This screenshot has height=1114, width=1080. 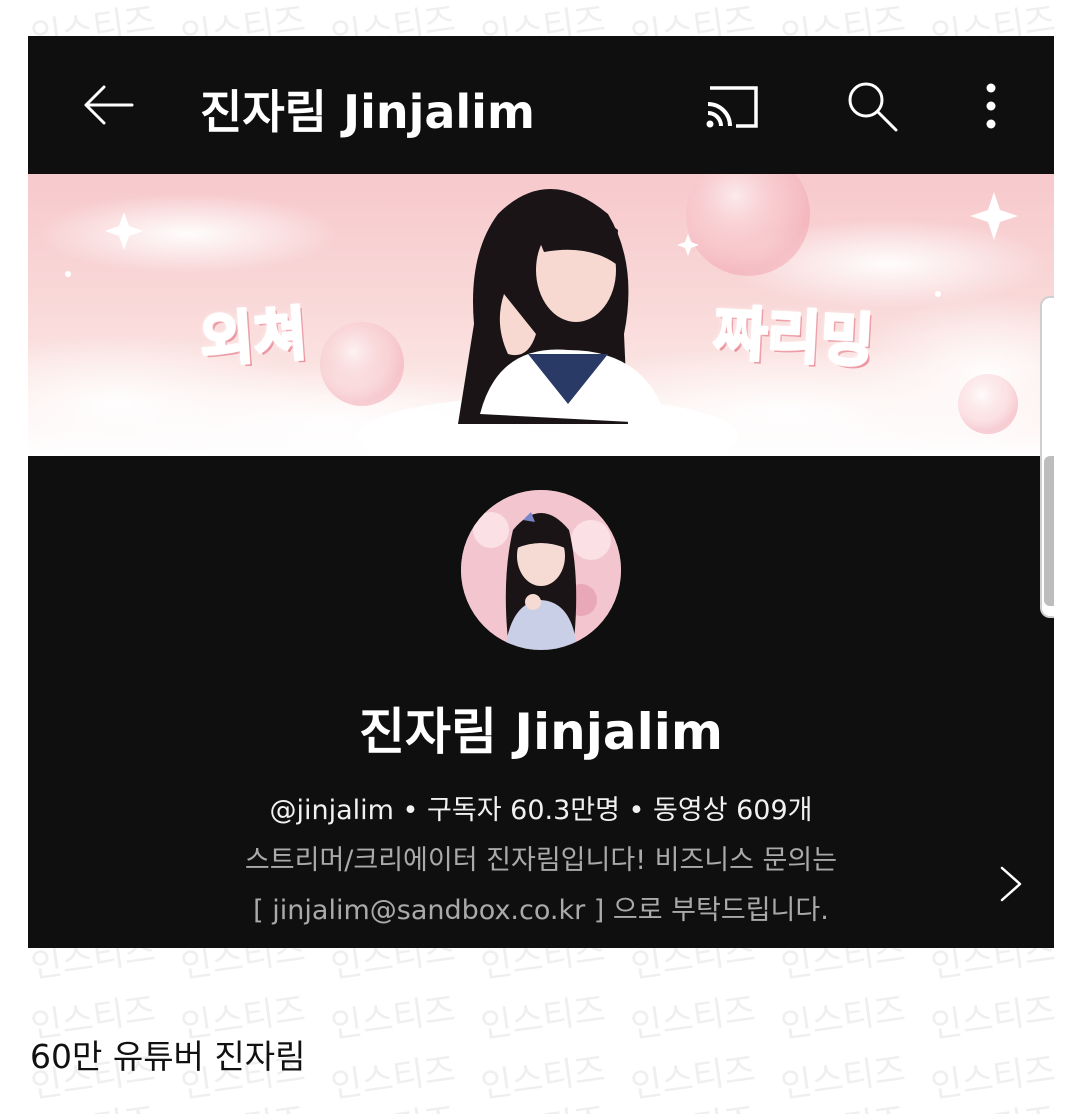 I want to click on banner-text-right: 짜리밍, so click(x=794, y=336).